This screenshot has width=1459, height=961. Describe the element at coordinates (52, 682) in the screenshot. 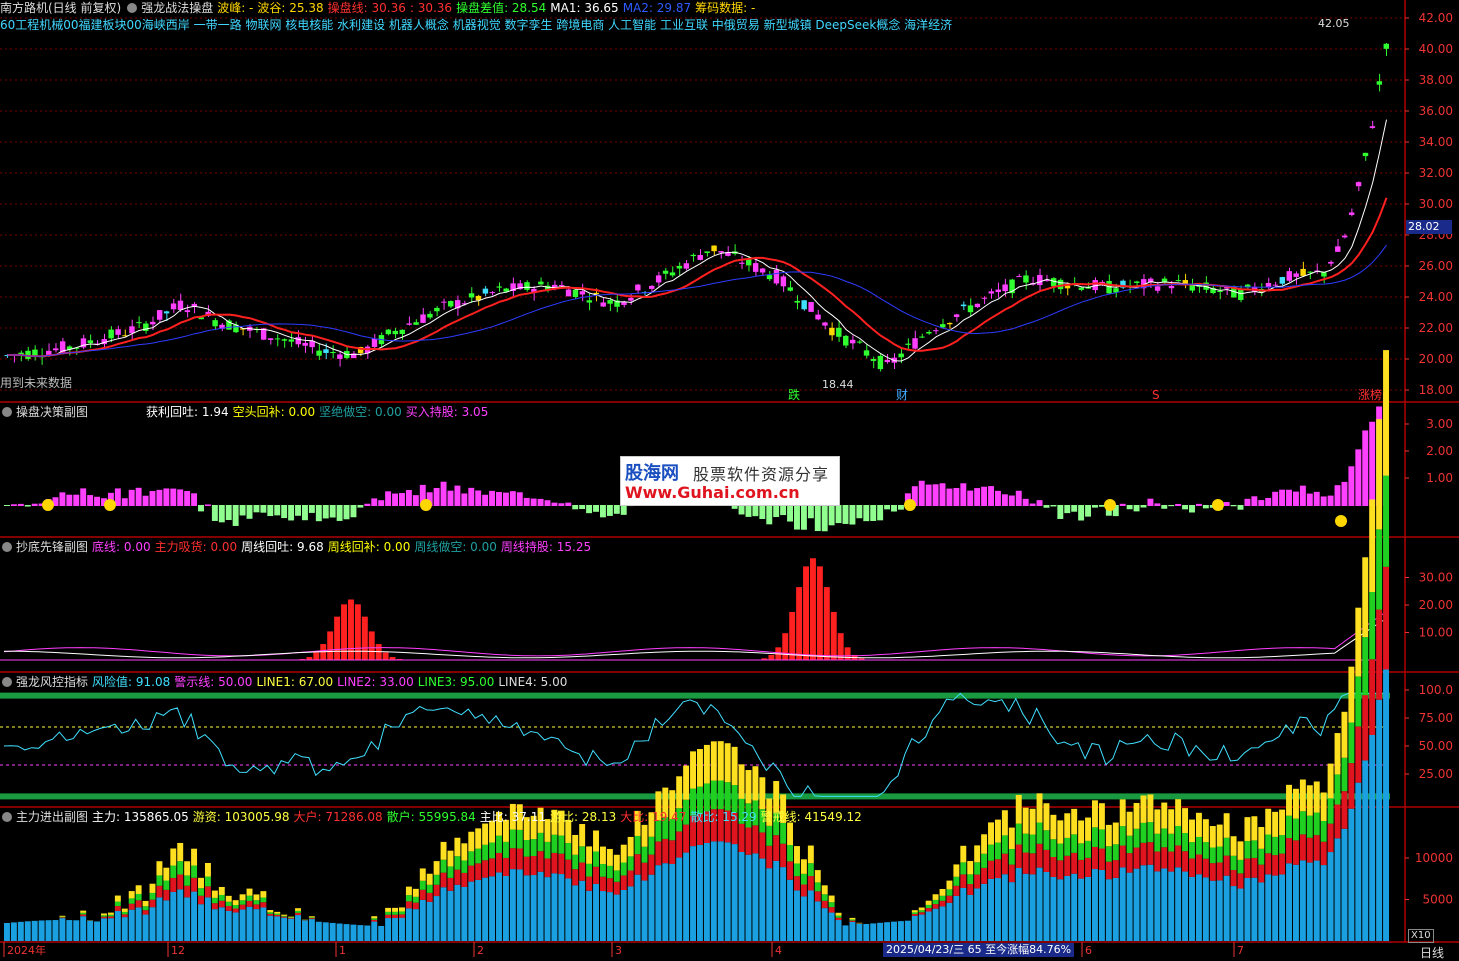

I see `panel4-title: 强龙风控指标` at that location.